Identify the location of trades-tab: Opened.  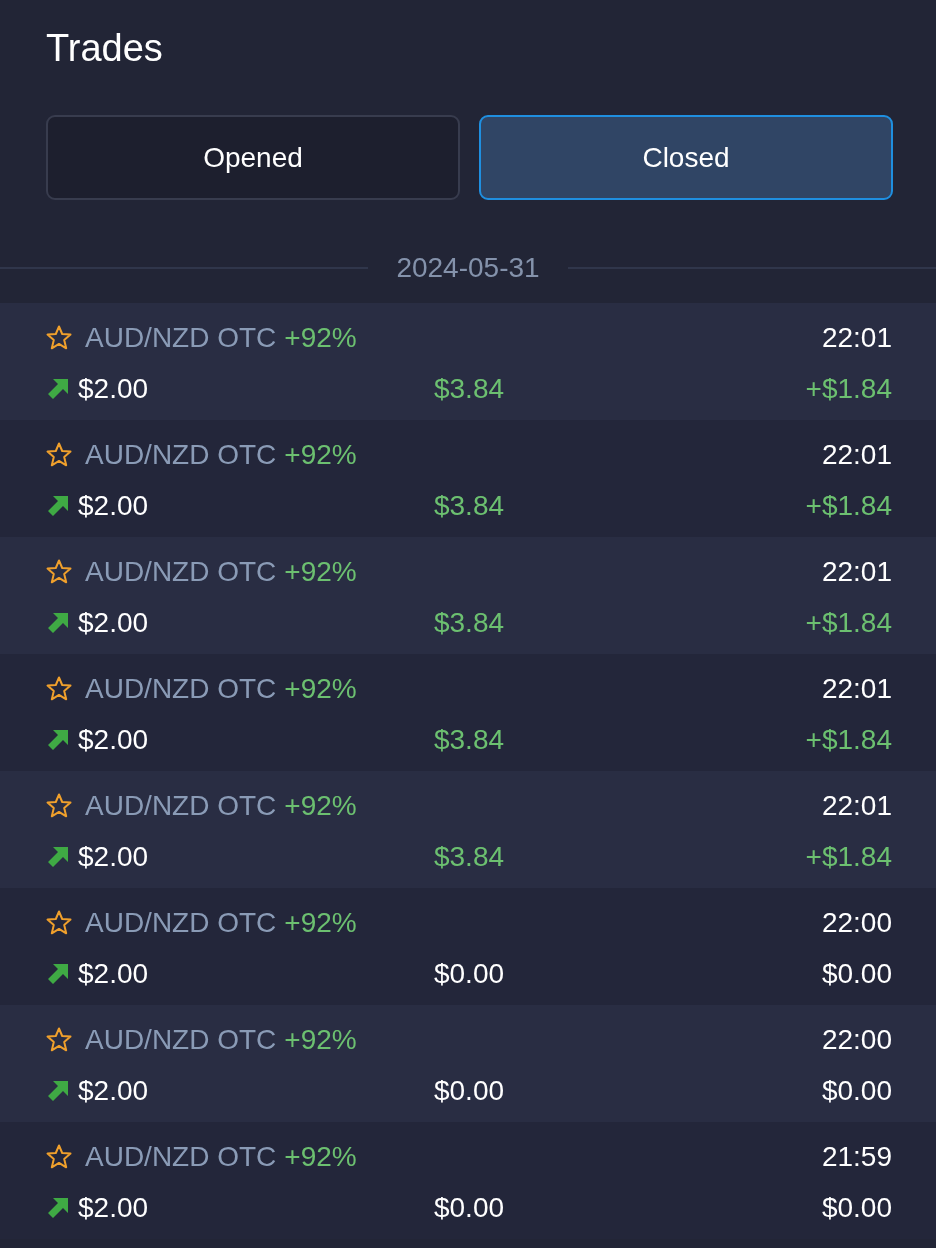
(253, 157).